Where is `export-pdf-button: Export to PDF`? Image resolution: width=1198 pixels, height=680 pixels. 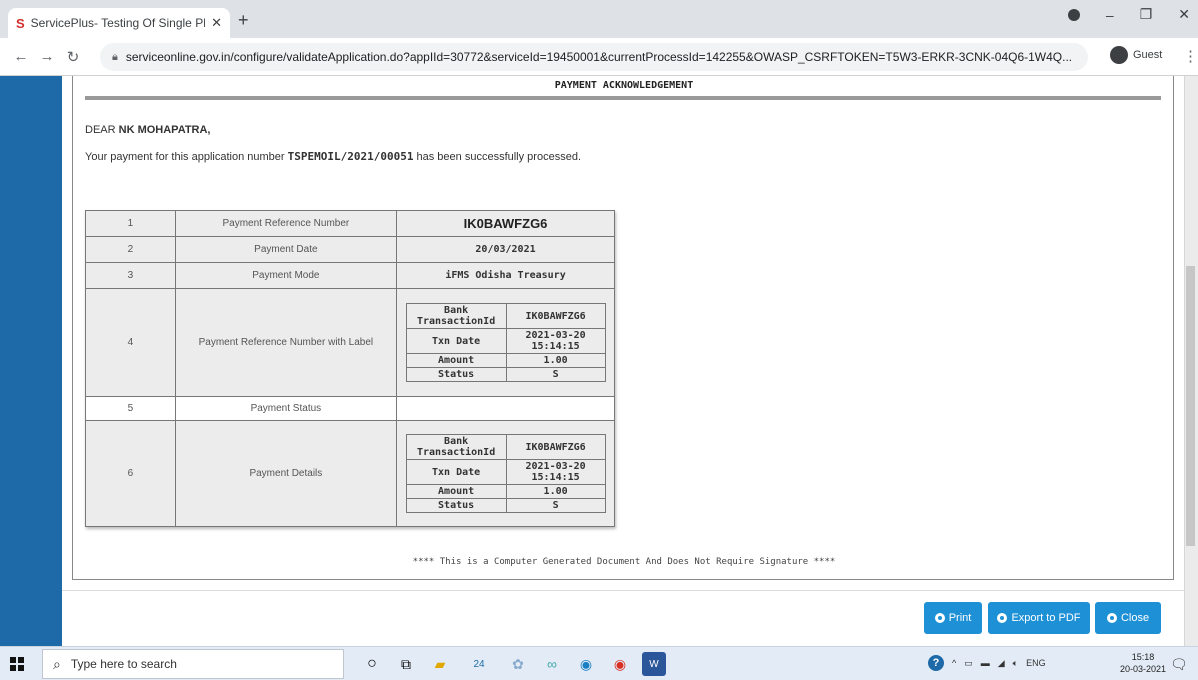
export-pdf-button: Export to PDF is located at coordinates (1039, 618).